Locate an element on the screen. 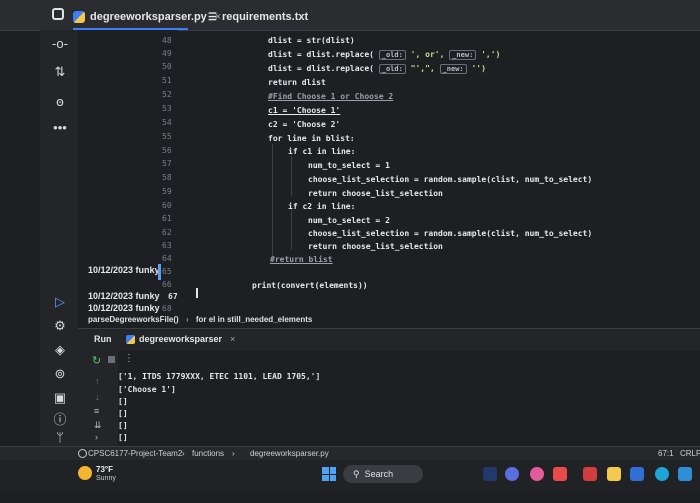 The width and height of the screenshot is (700, 503). cursor-position: 67:1 is located at coordinates (666, 453).